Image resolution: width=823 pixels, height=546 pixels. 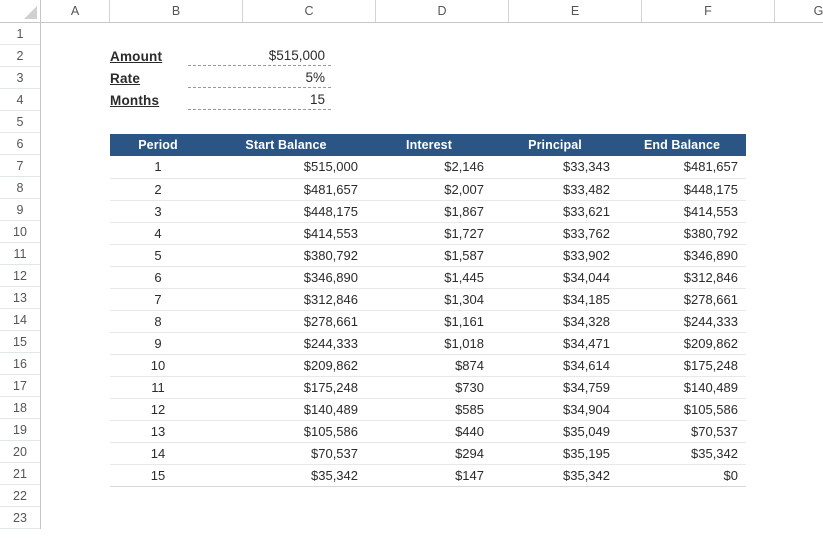 I want to click on cell-period: 15, so click(x=158, y=475).